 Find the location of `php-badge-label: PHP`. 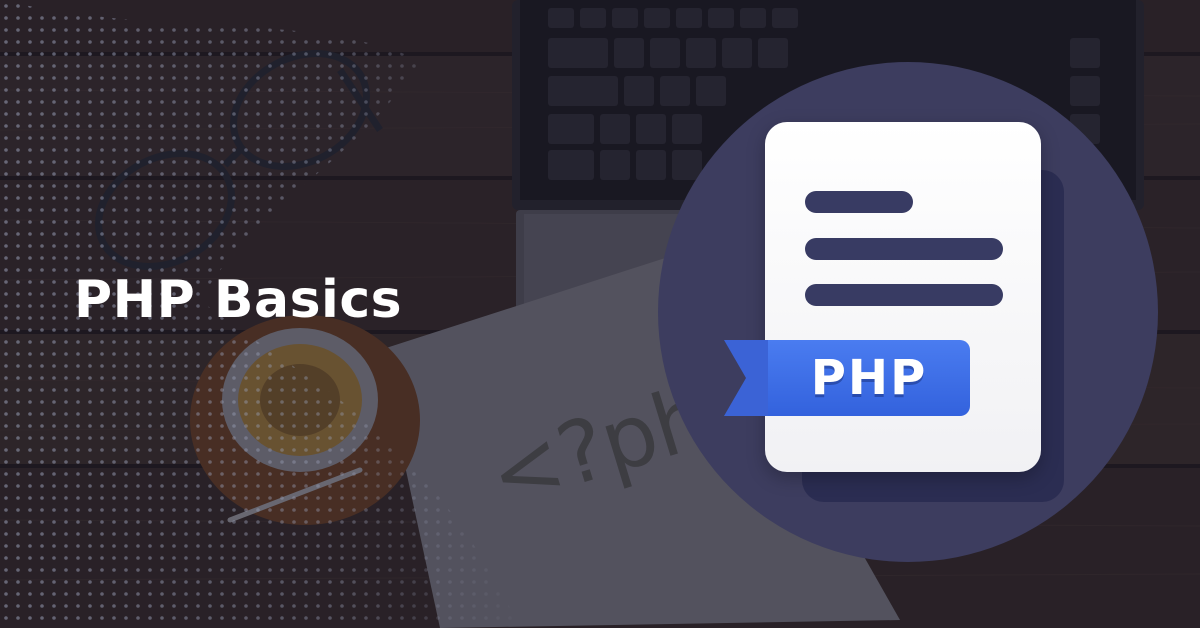

php-badge-label: PHP is located at coordinates (869, 378).